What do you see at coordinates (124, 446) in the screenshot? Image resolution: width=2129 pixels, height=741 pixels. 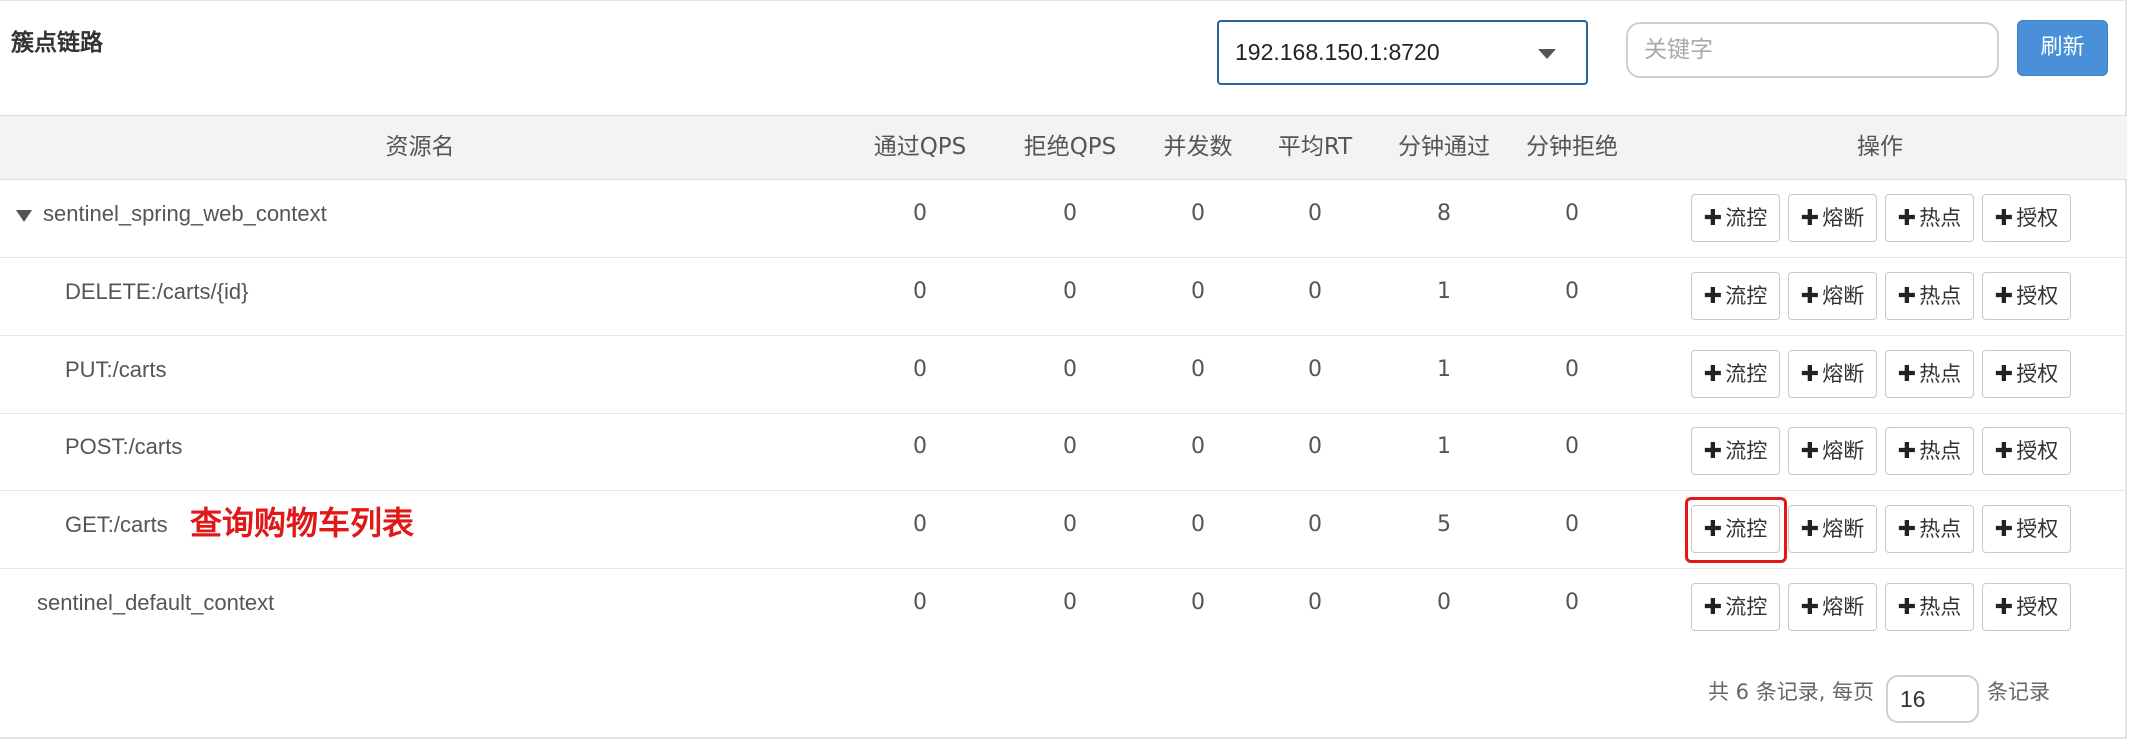 I see `resource-name: POST:/carts` at bounding box center [124, 446].